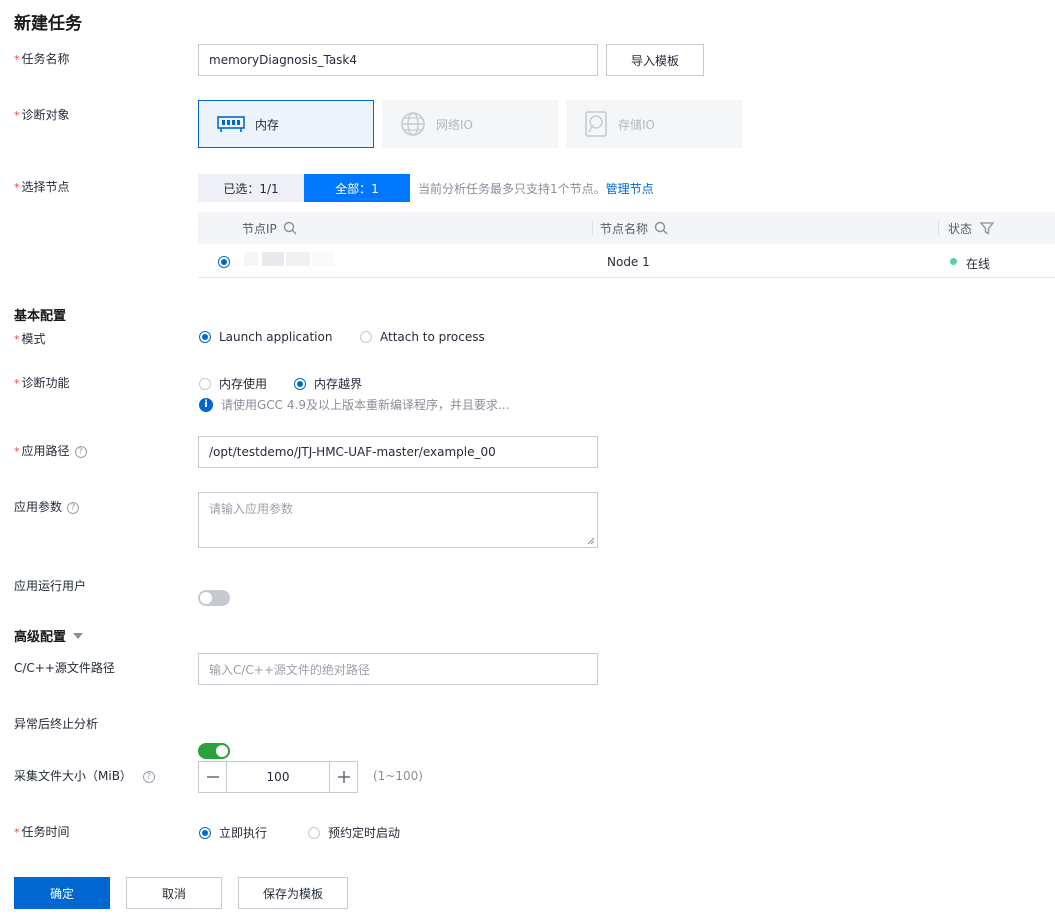 The height and width of the screenshot is (921, 1055). Describe the element at coordinates (328, 383) in the screenshot. I see `function-overflow-radio: 内存越界` at that location.